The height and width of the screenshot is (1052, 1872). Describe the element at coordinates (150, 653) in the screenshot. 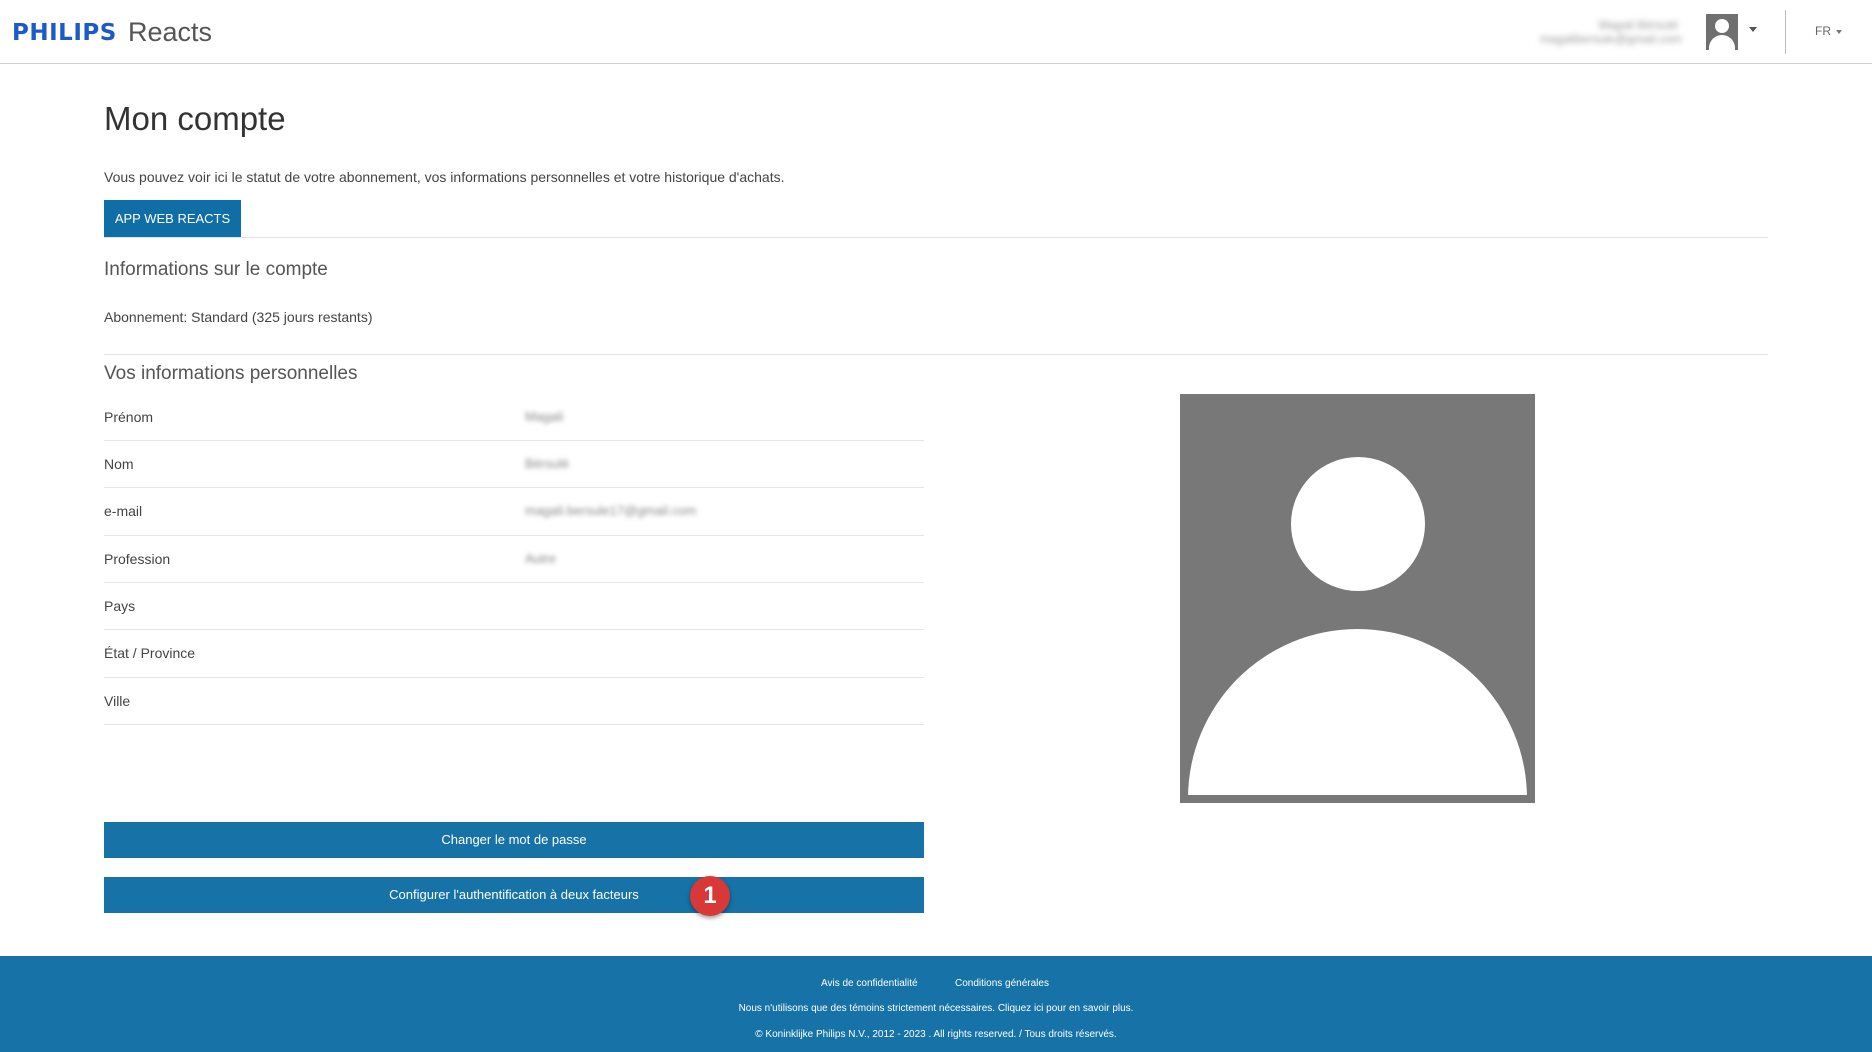

I see `field-label-state: État / Province` at that location.